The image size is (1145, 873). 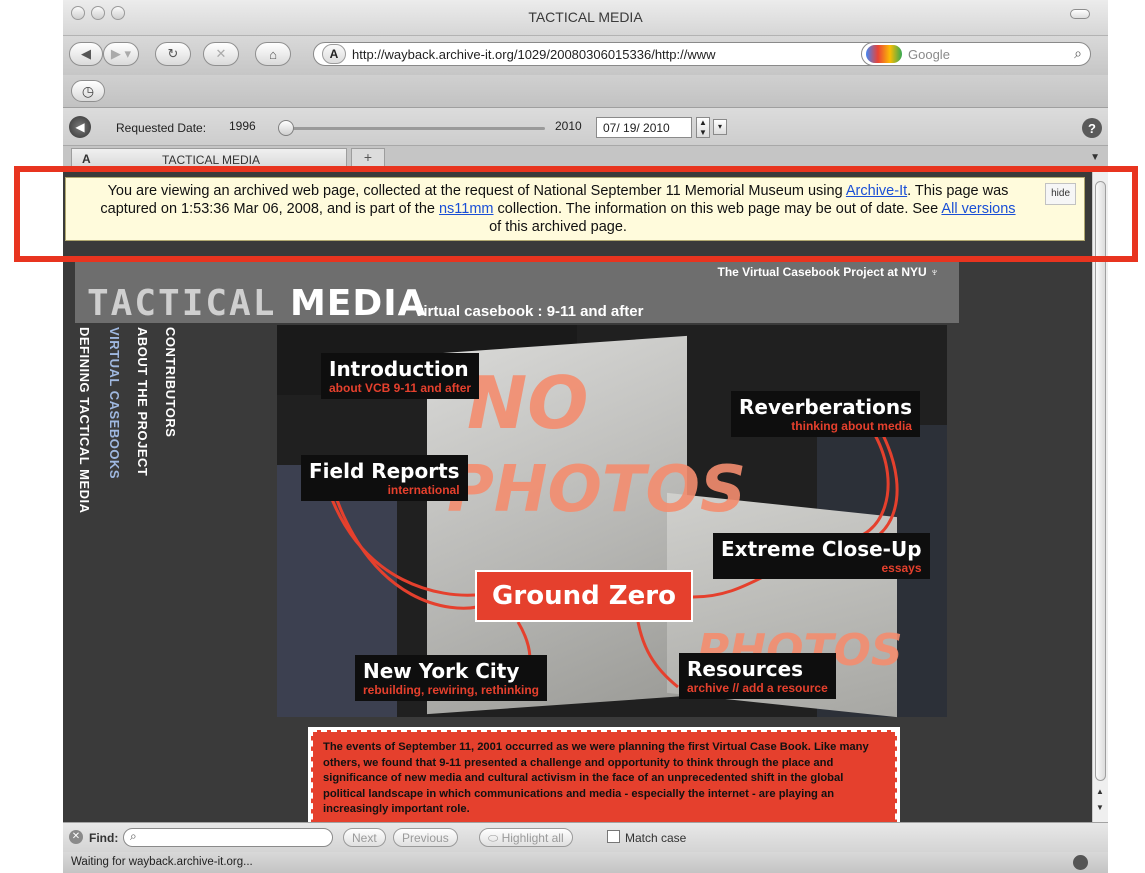 What do you see at coordinates (211, 160) in the screenshot?
I see `tab-title: TACTICAL MEDIA` at bounding box center [211, 160].